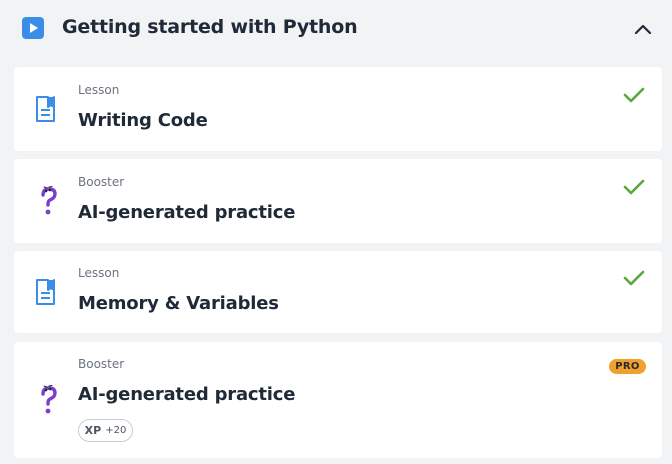 This screenshot has width=672, height=464. What do you see at coordinates (33, 28) in the screenshot?
I see `play-icon` at bounding box center [33, 28].